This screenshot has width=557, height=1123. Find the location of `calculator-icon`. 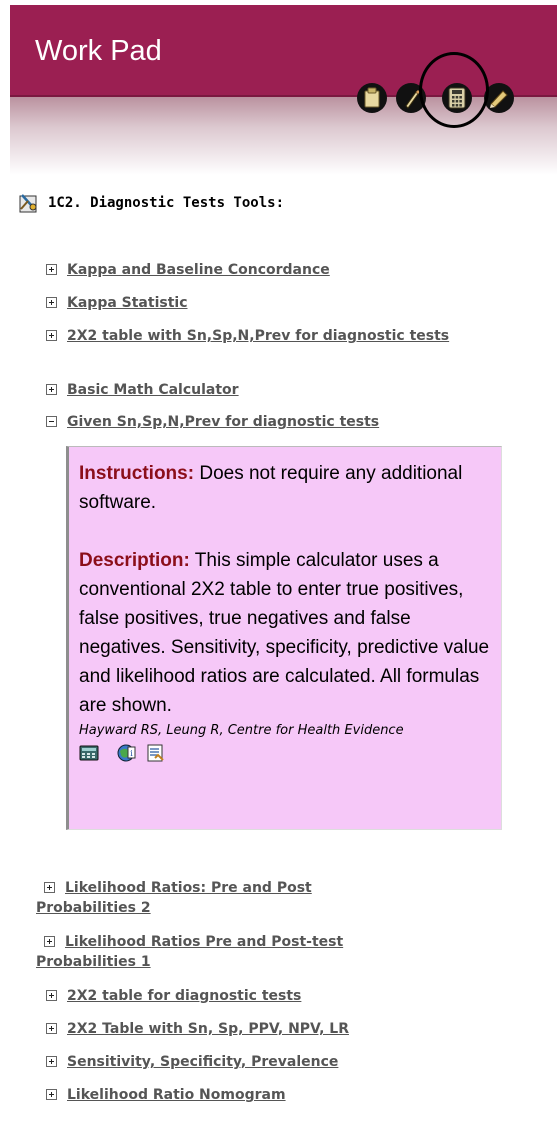

calculator-icon is located at coordinates (89, 753).